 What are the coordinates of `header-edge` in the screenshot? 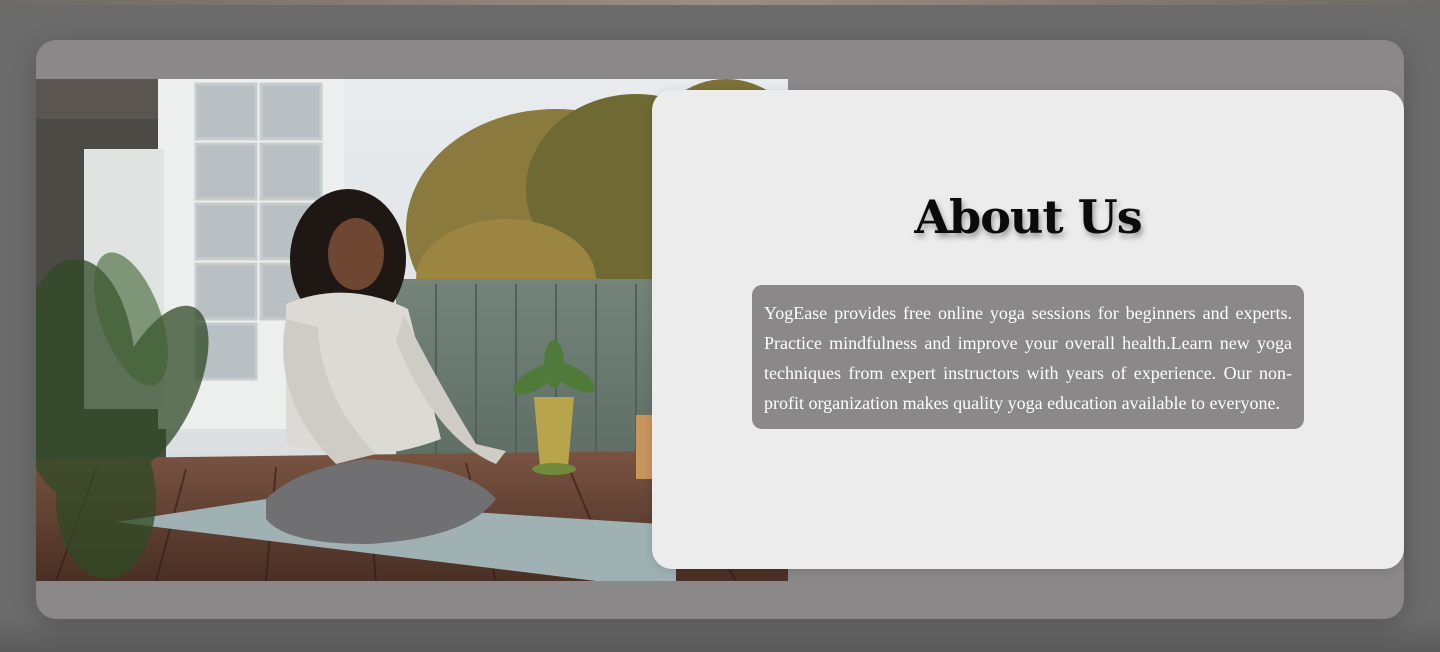 It's located at (720, 2).